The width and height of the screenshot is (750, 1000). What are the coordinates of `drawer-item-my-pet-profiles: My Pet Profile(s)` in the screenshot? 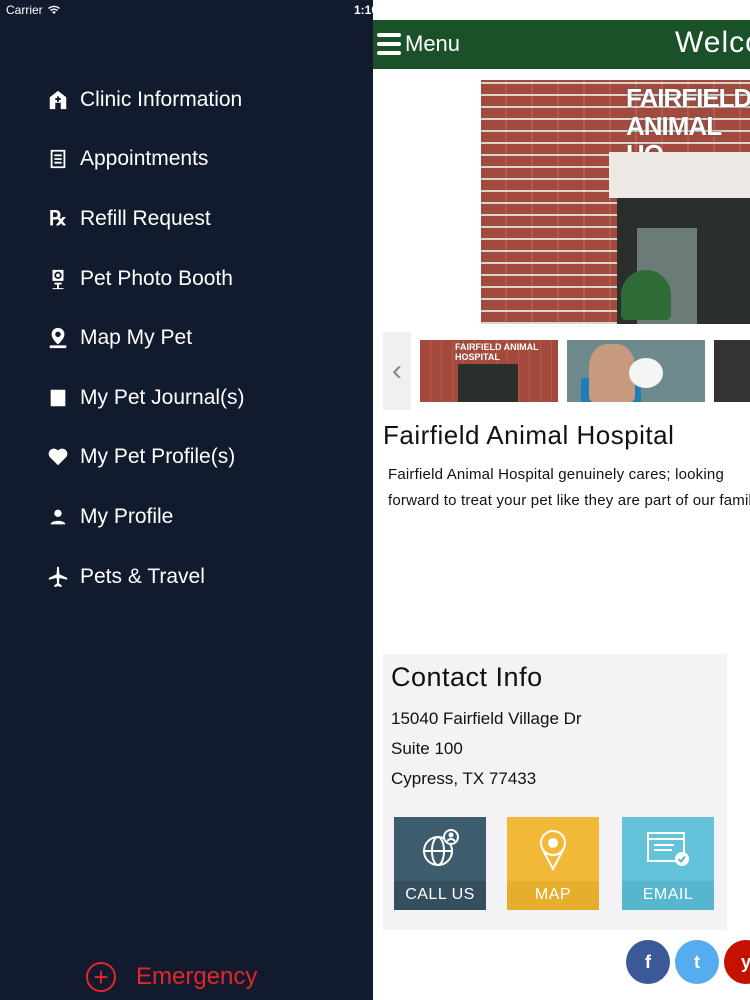 It's located at (186, 458).